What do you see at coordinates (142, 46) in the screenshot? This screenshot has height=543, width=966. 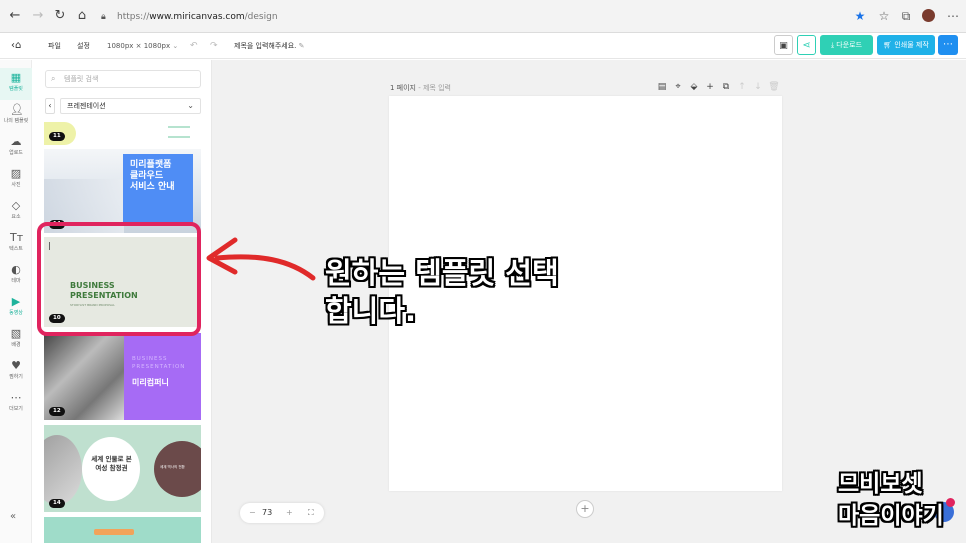 I see `canvas-size-select: 1080px × 1080px ⌄` at bounding box center [142, 46].